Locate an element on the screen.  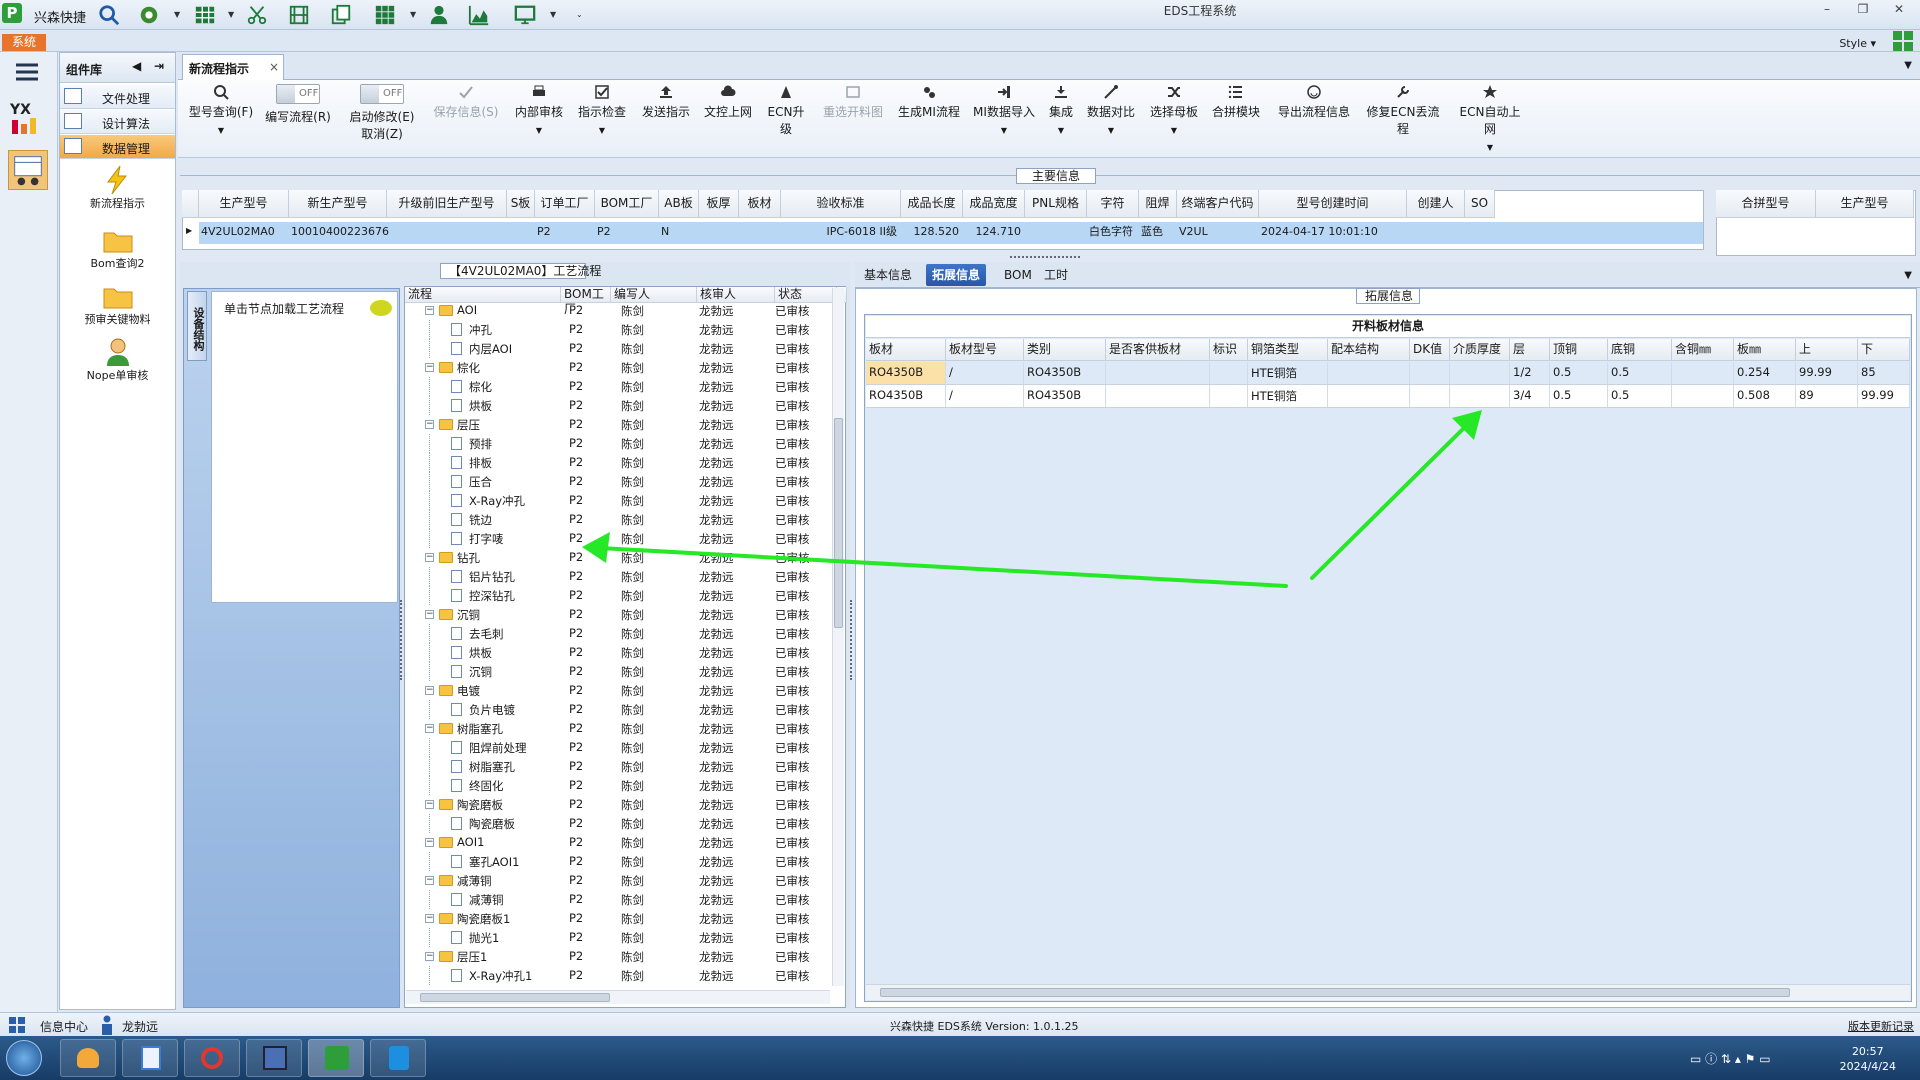
merge-module-button: 合拼模块 is located at coordinates (1236, 119).